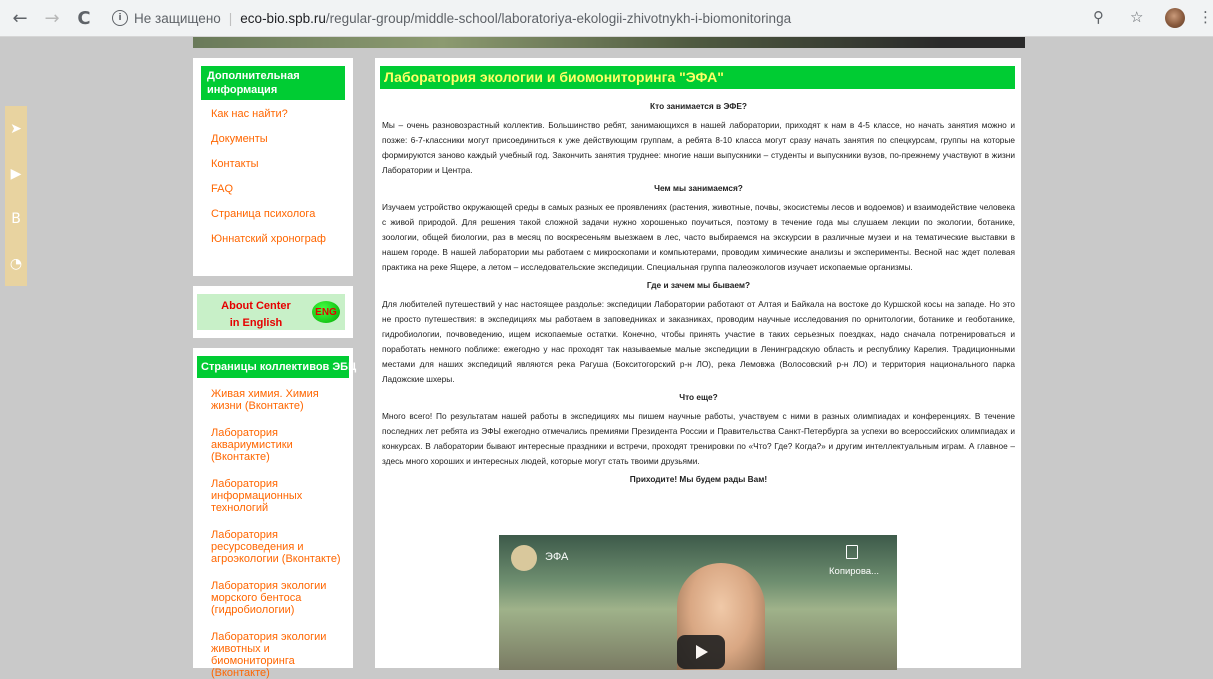  What do you see at coordinates (1205, 17) in the screenshot?
I see `browser-menu-icon: ⋮` at bounding box center [1205, 17].